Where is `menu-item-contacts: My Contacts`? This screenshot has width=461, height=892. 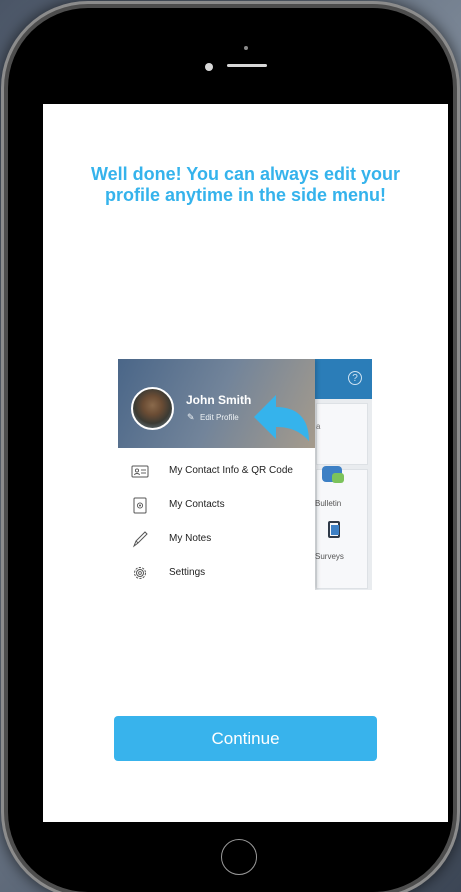
menu-item-contacts: My Contacts is located at coordinates (216, 506).